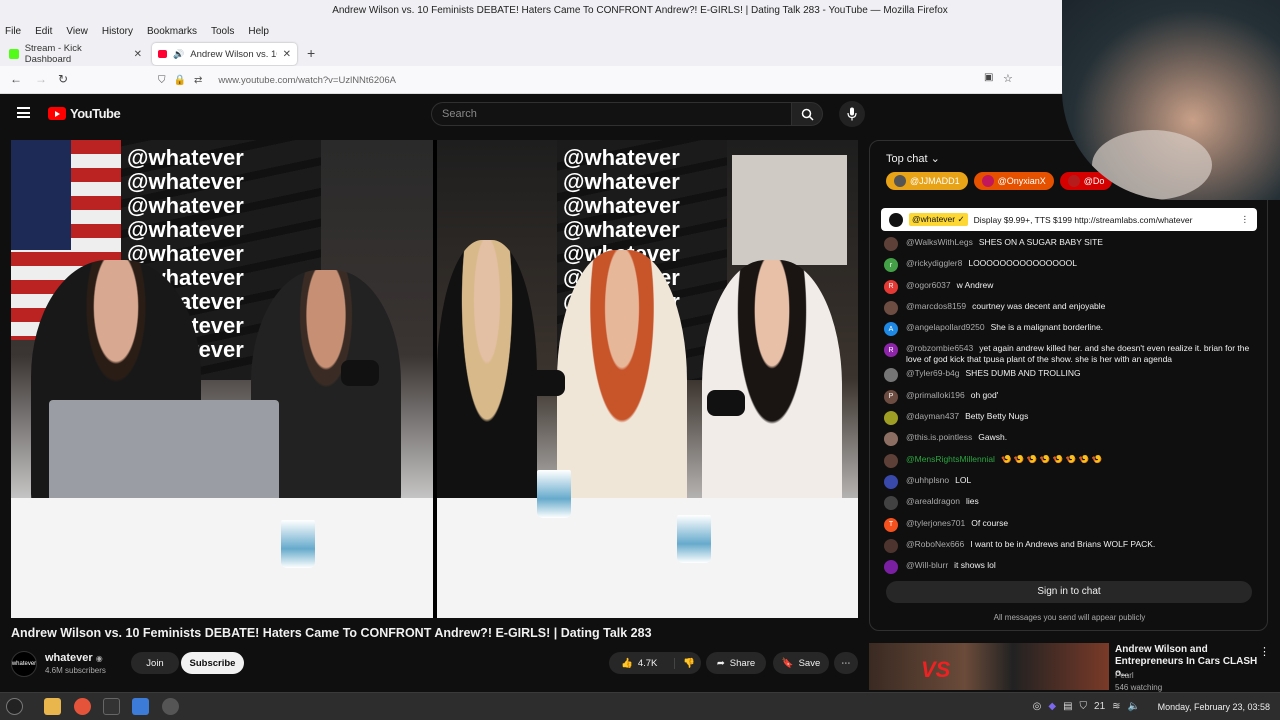 The height and width of the screenshot is (720, 1280). I want to click on wifi-icon: ≋, so click(1116, 706).